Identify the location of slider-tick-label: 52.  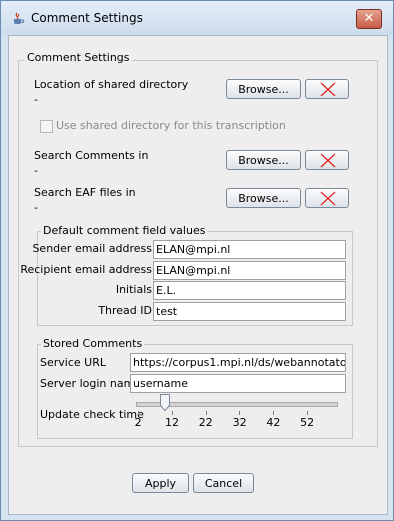
(307, 422).